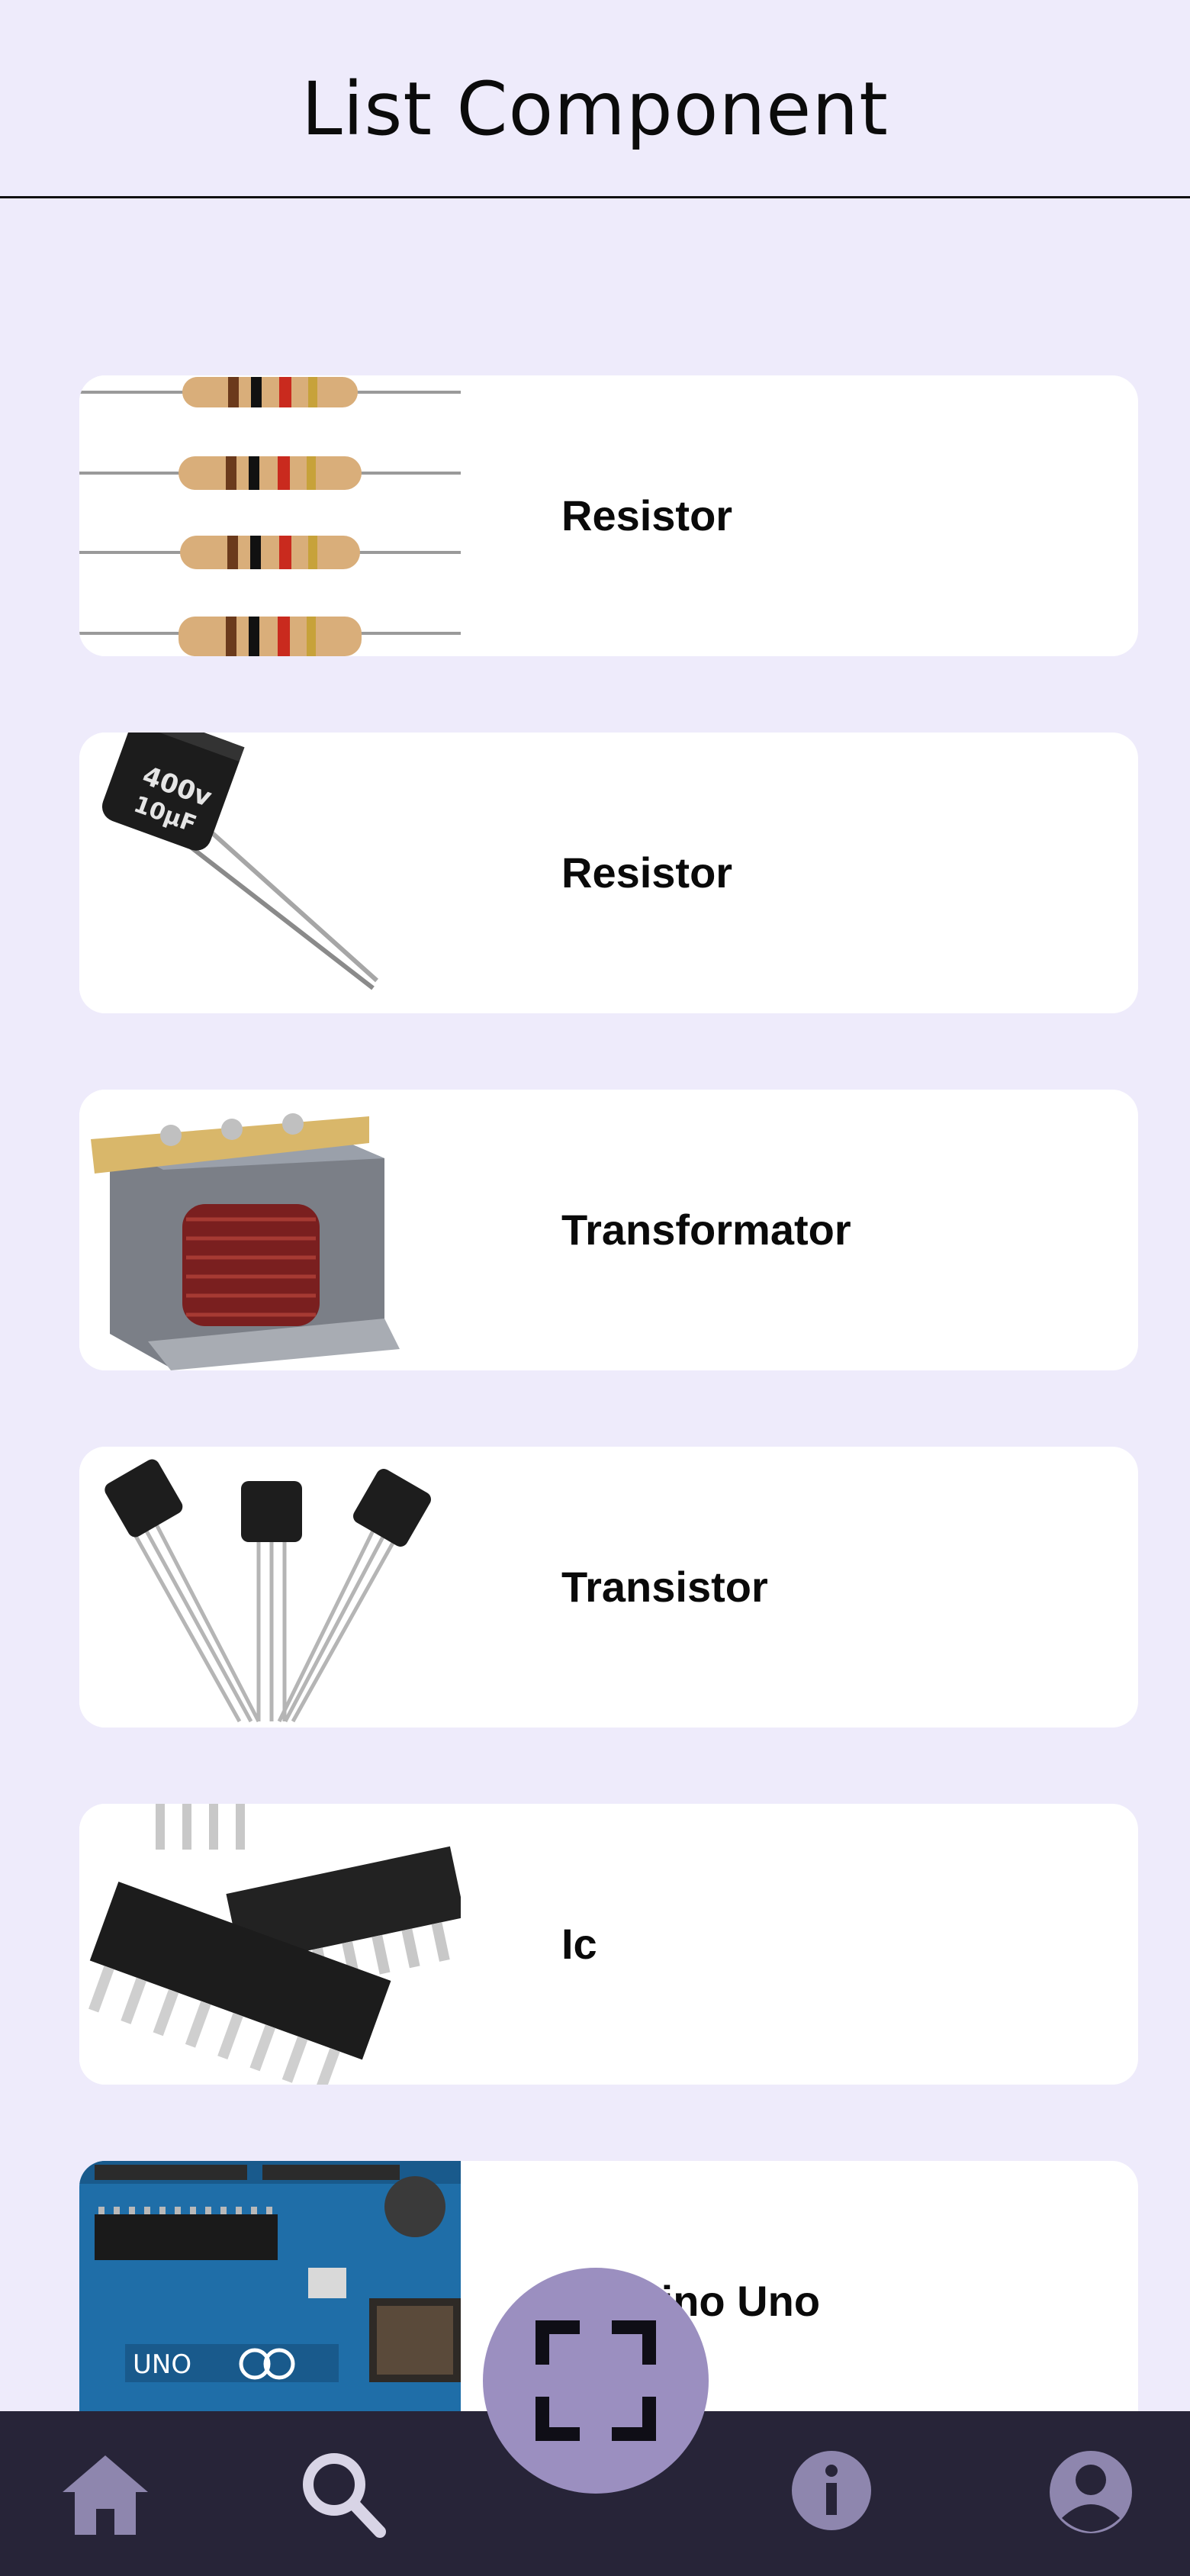 This screenshot has height=2576, width=1190. I want to click on scan-button, so click(596, 2381).